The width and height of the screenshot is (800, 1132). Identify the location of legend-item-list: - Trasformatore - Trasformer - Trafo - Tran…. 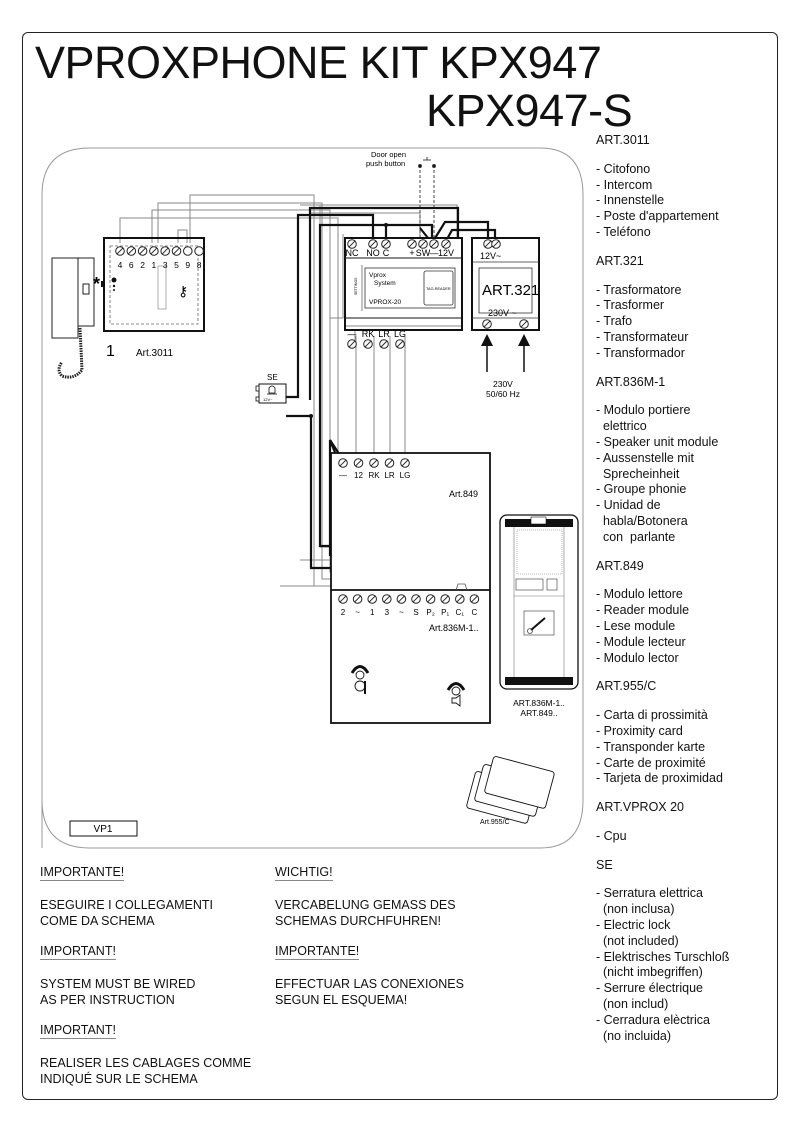
(686, 322).